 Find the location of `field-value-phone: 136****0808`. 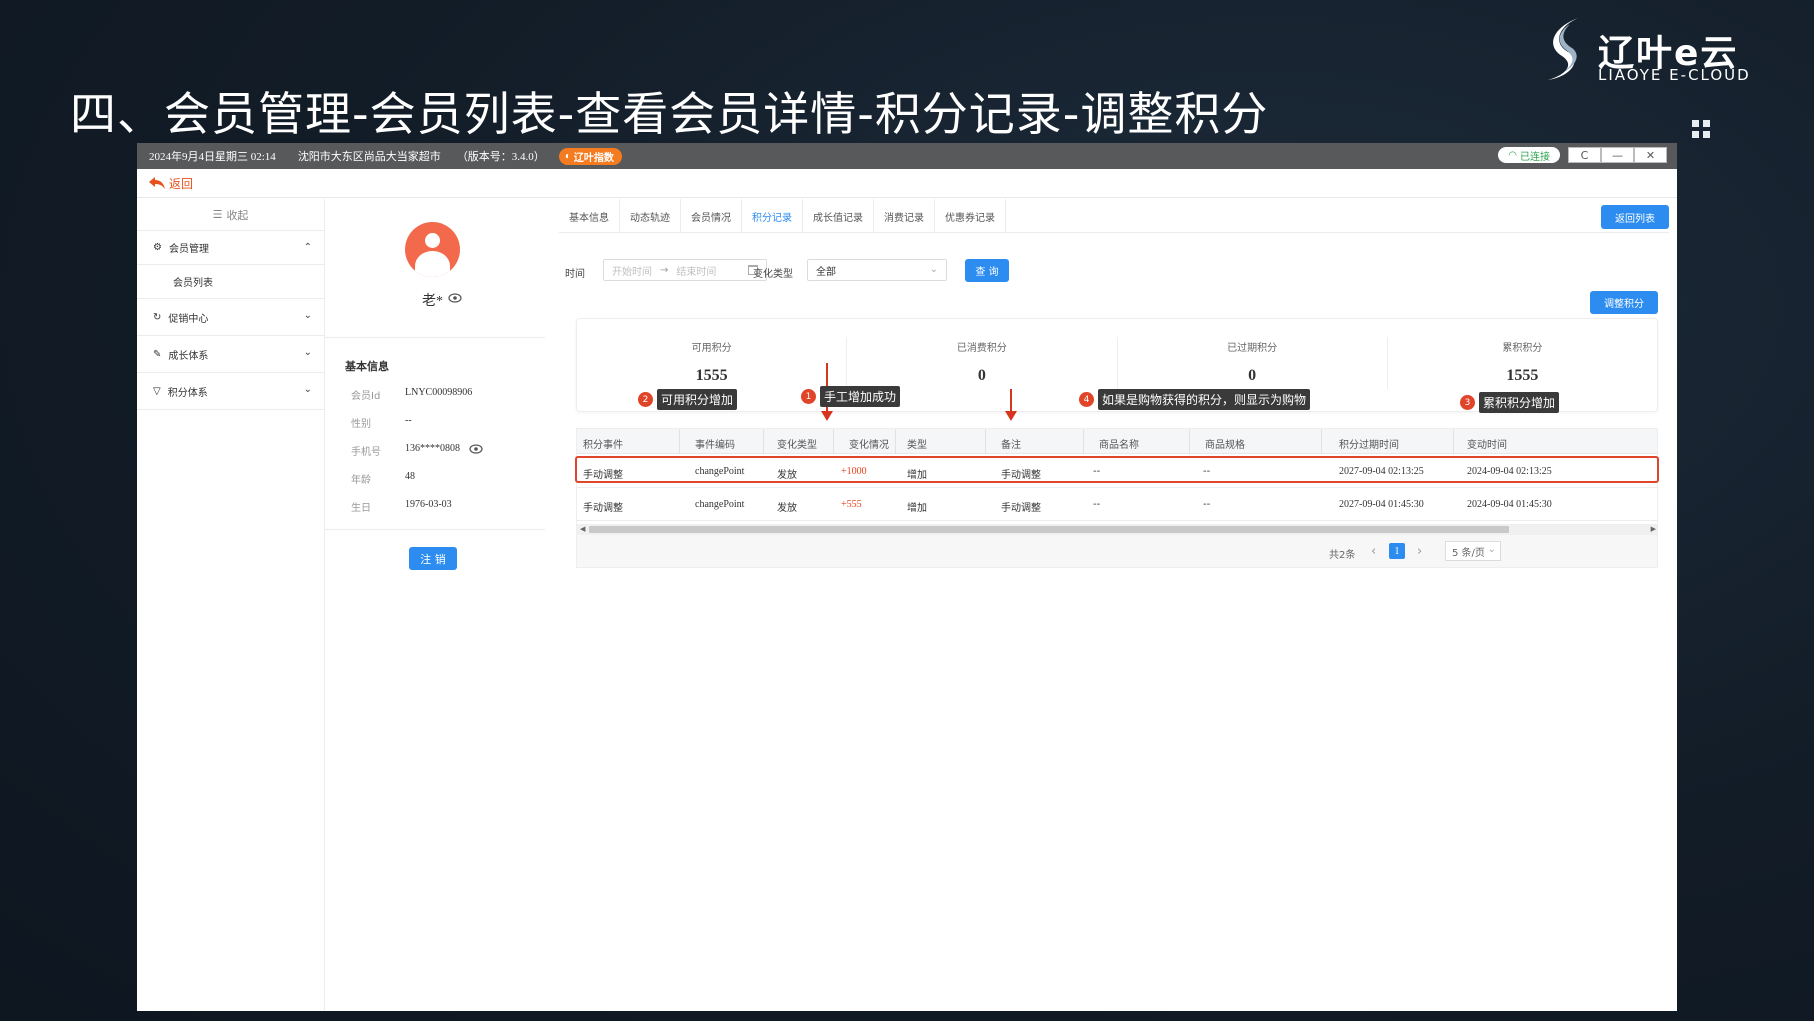

field-value-phone: 136****0808 is located at coordinates (432, 448).